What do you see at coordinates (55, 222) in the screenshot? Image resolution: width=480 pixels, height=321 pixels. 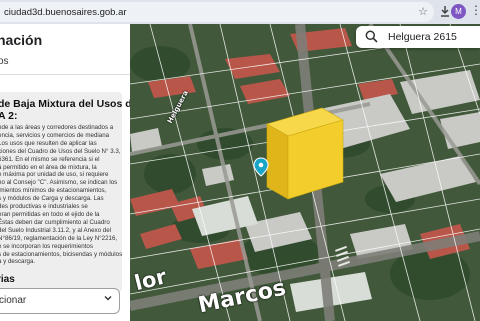 I see `card-body-line: Éstas deben dar cumplimiento al Cuadro` at bounding box center [55, 222].